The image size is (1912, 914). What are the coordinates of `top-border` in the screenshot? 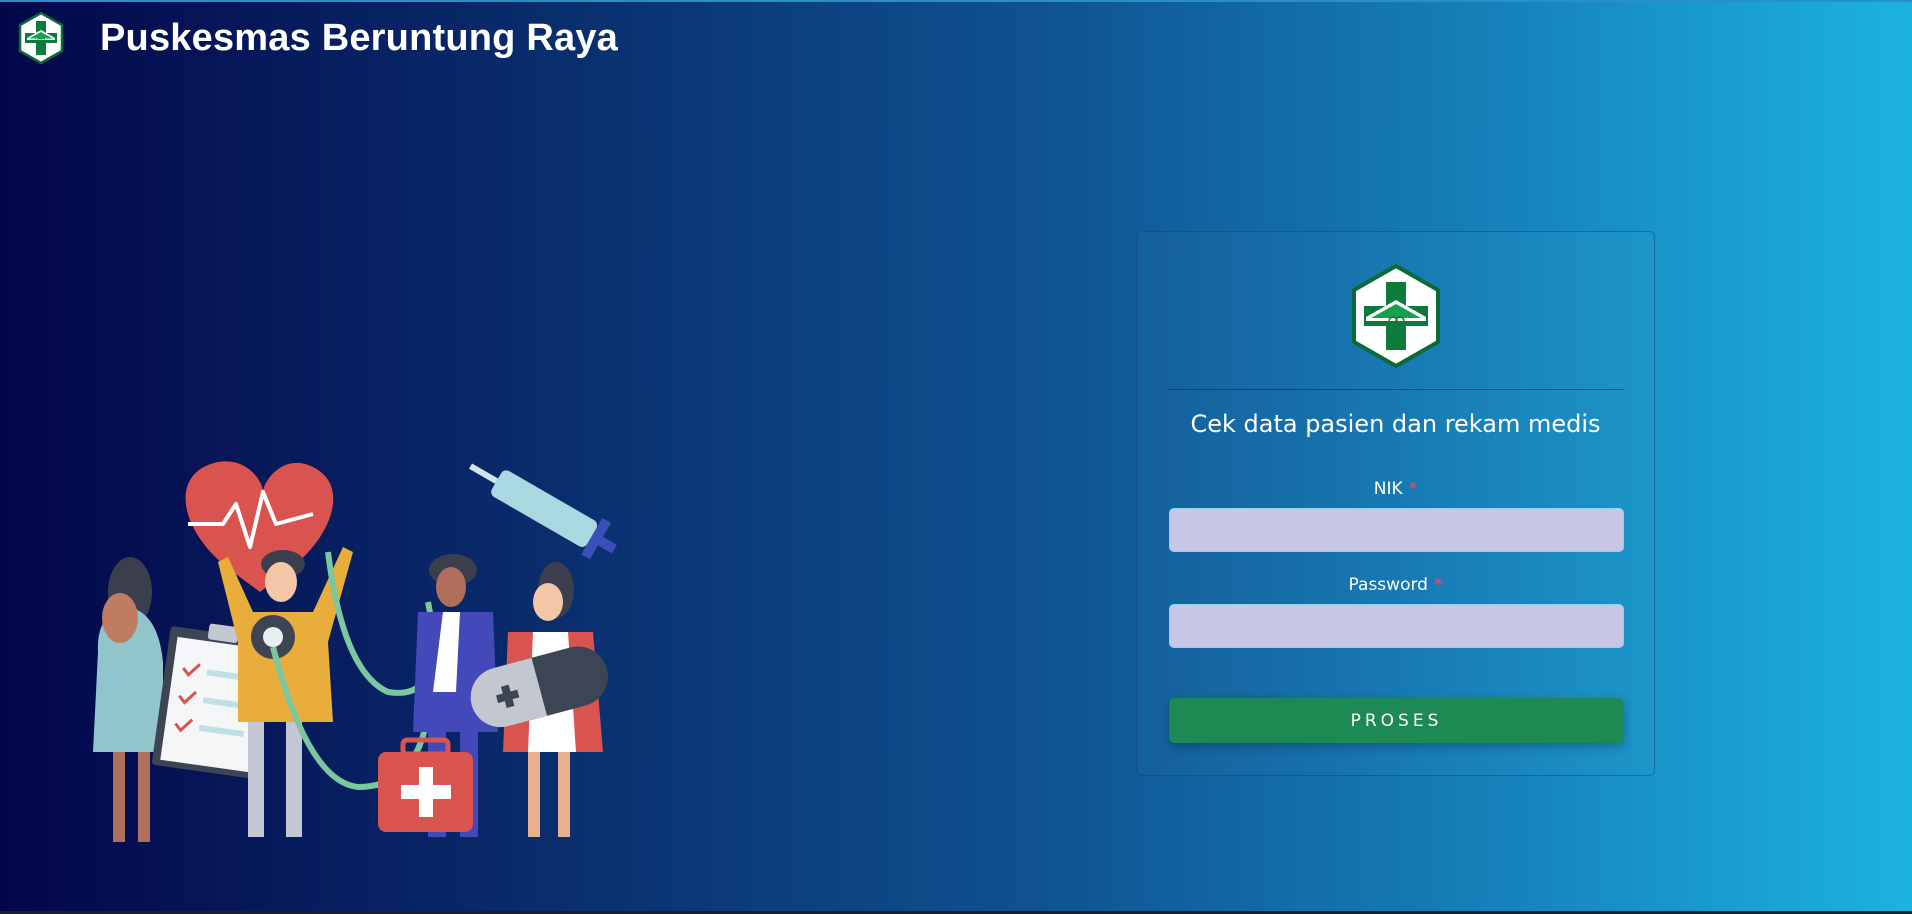 It's located at (956, 1).